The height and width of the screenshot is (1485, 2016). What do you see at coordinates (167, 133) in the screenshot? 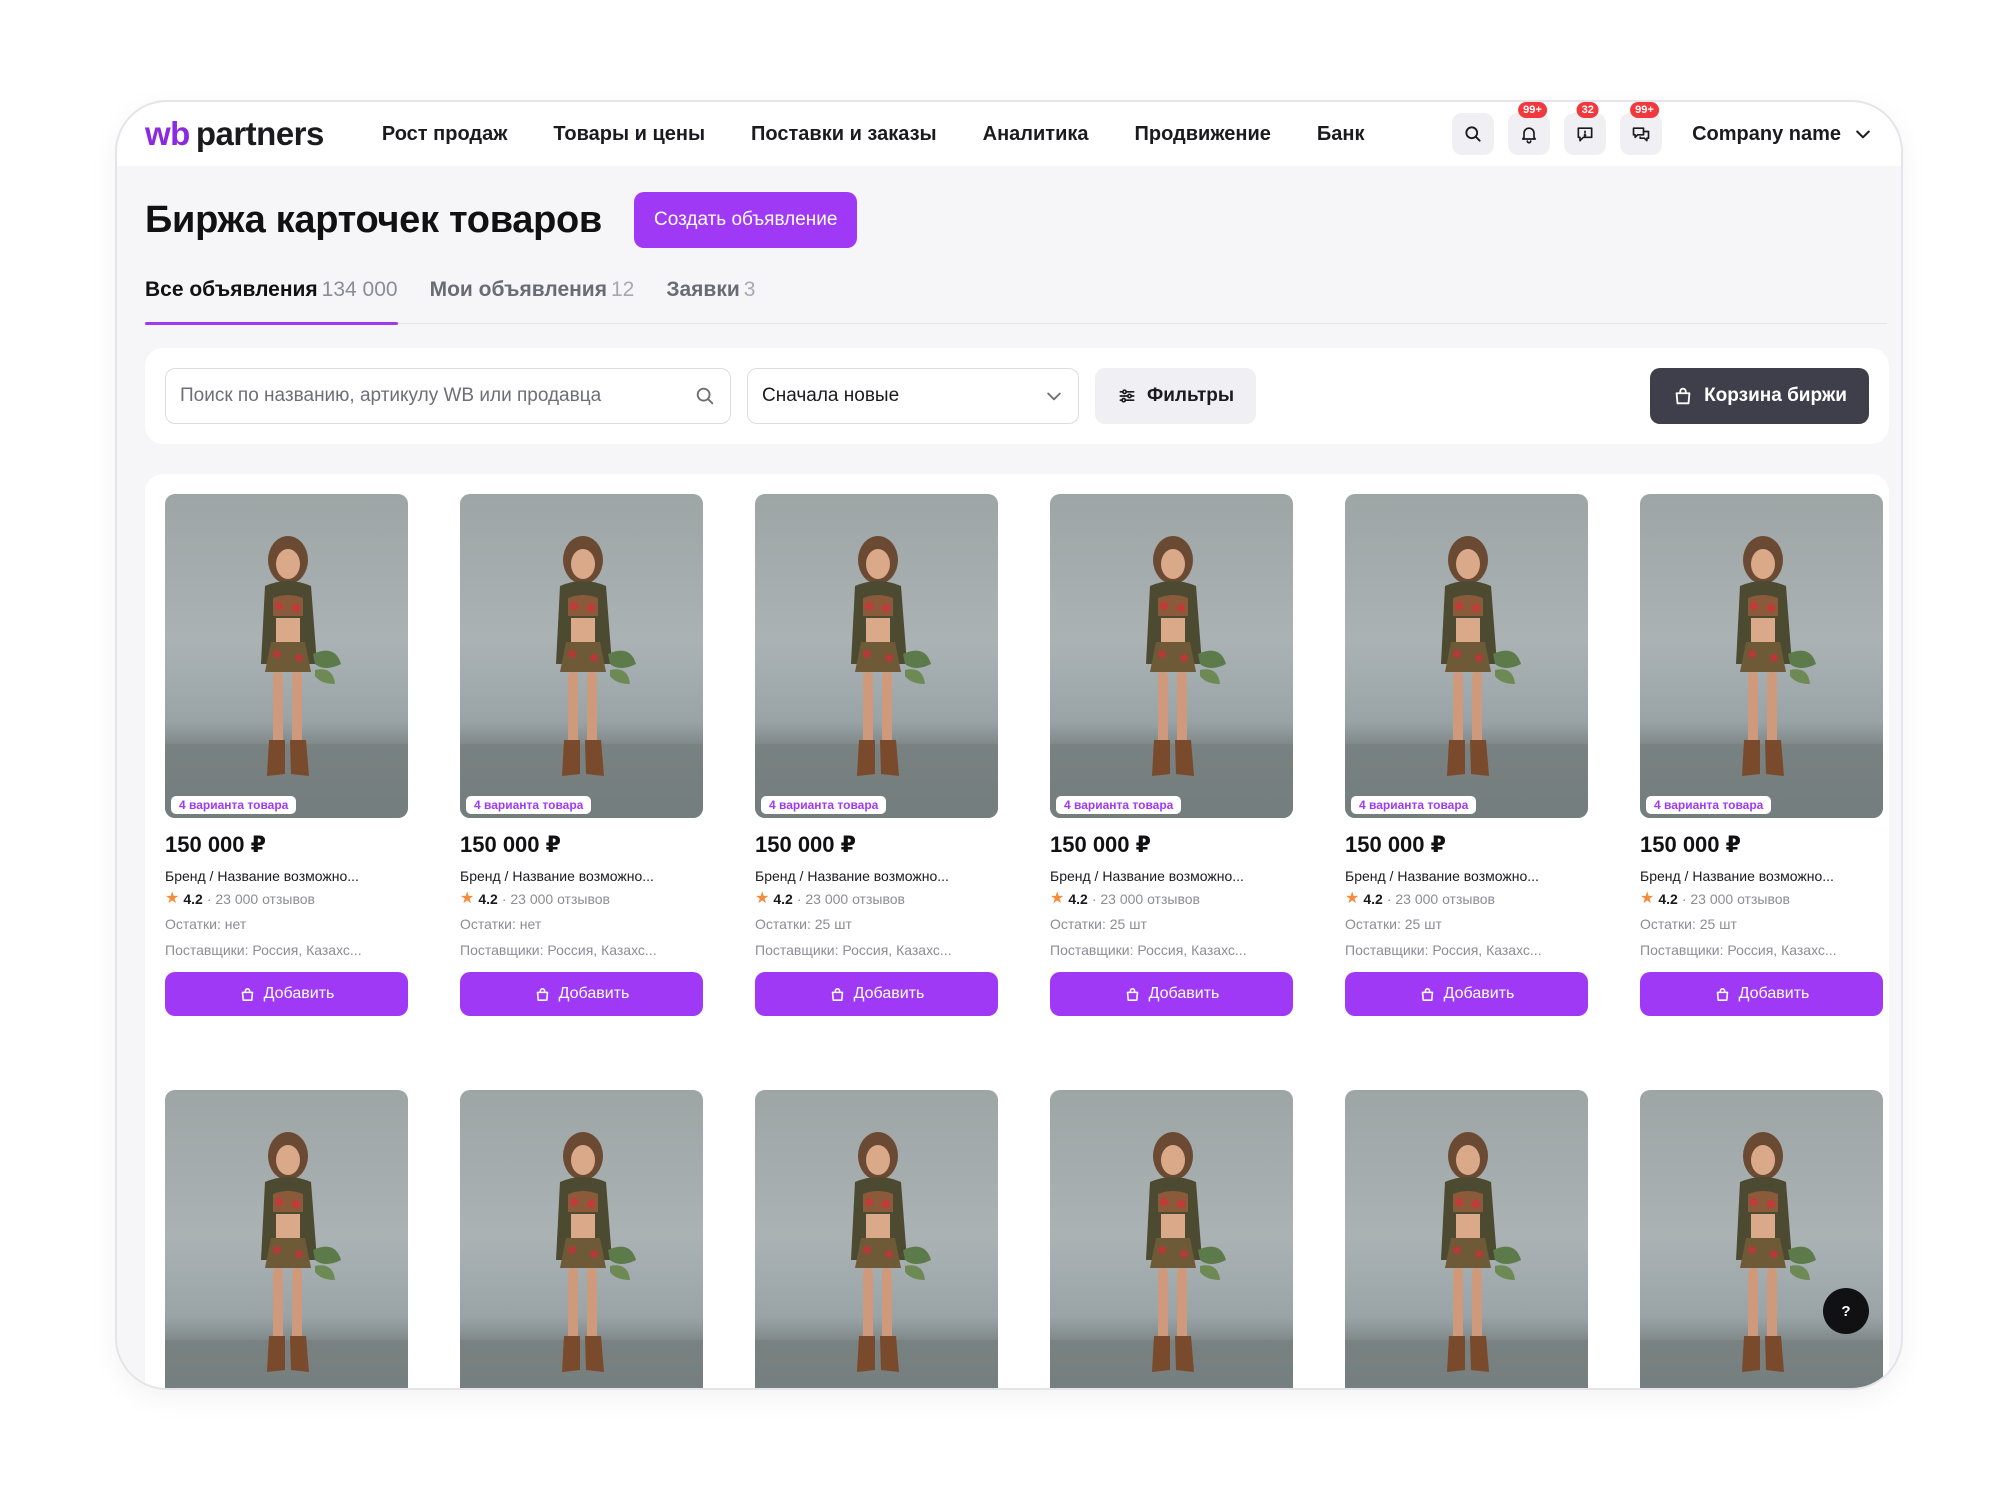
I see `logo-wb: wb` at bounding box center [167, 133].